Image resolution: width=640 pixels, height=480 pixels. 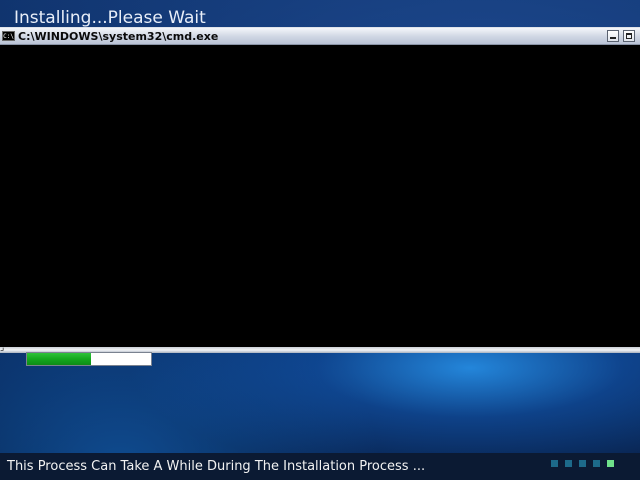 I want to click on resize-grip-icon: ⌟, so click(x=4, y=348).